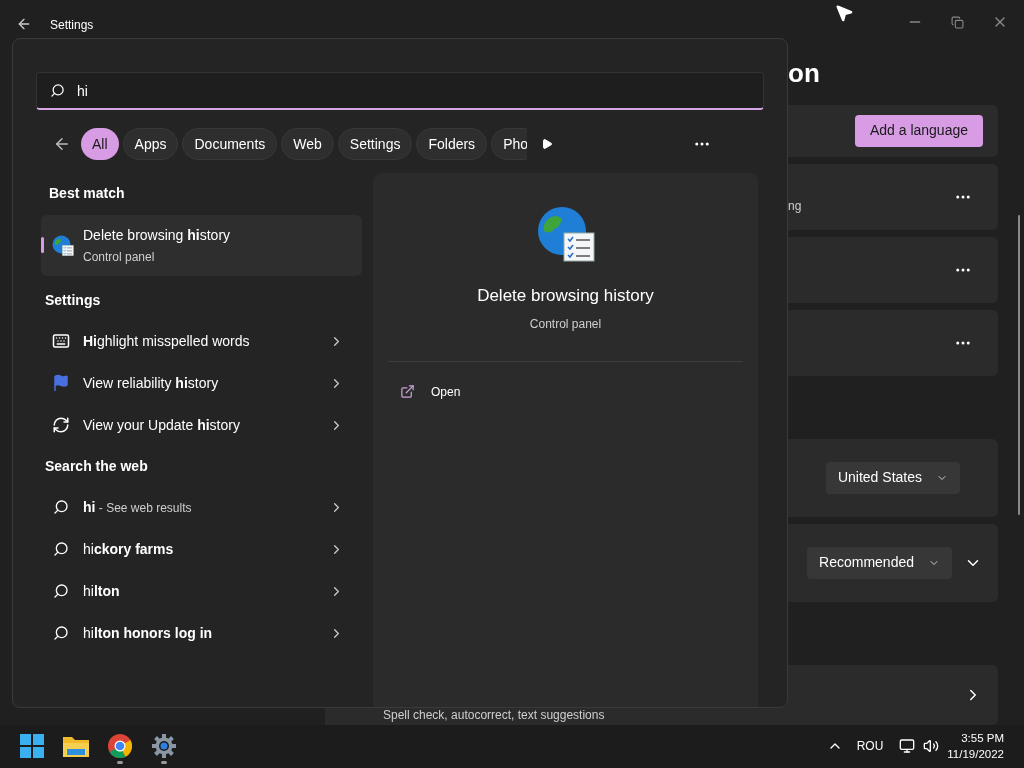 The height and width of the screenshot is (768, 1024). I want to click on keyboard-icon, so click(61, 341).